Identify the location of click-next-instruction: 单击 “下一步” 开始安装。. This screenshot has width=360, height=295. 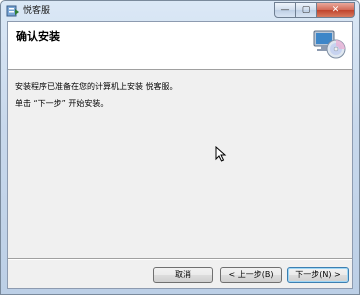
(62, 103).